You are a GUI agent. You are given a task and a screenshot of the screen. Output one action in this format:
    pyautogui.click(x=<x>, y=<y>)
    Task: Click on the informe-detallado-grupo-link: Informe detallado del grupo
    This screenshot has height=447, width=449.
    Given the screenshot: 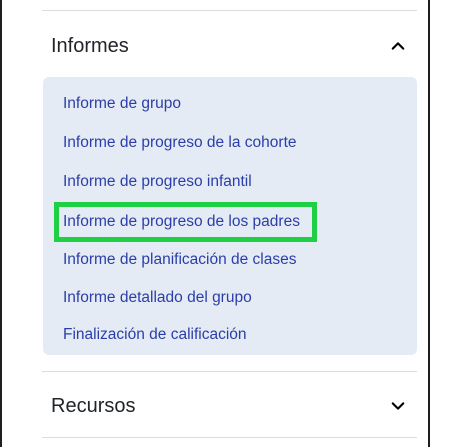 What is the action you would take?
    pyautogui.click(x=157, y=298)
    